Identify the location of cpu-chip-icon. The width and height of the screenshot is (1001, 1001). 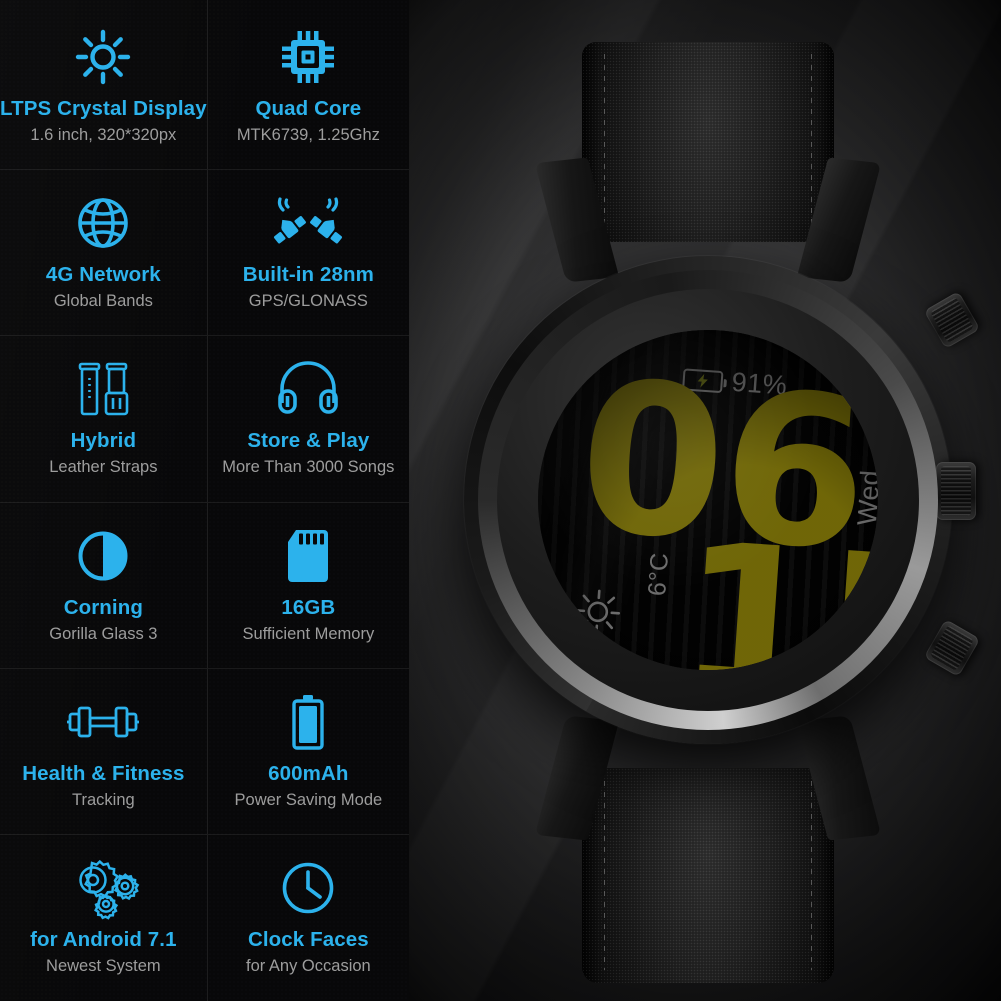
(308, 57).